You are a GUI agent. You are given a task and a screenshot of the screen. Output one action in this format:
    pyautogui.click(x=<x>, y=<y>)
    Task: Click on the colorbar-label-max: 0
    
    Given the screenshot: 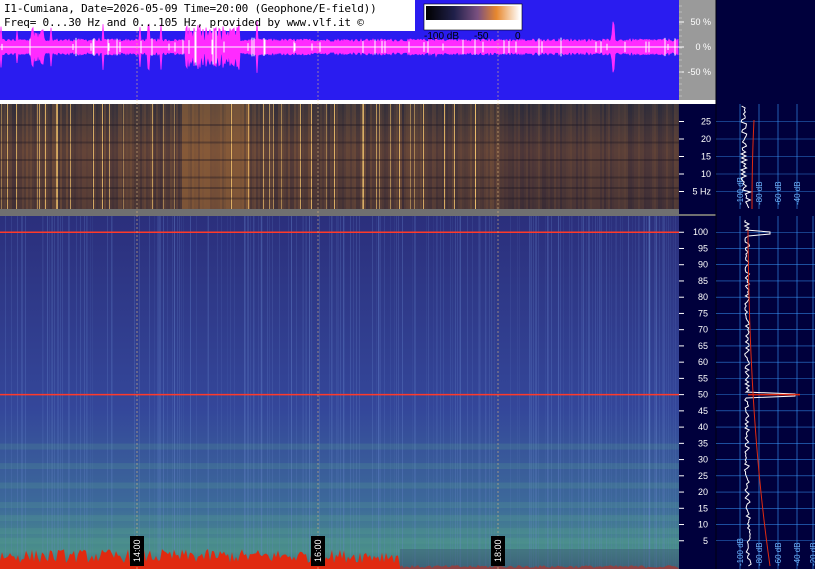 What is the action you would take?
    pyautogui.click(x=518, y=36)
    